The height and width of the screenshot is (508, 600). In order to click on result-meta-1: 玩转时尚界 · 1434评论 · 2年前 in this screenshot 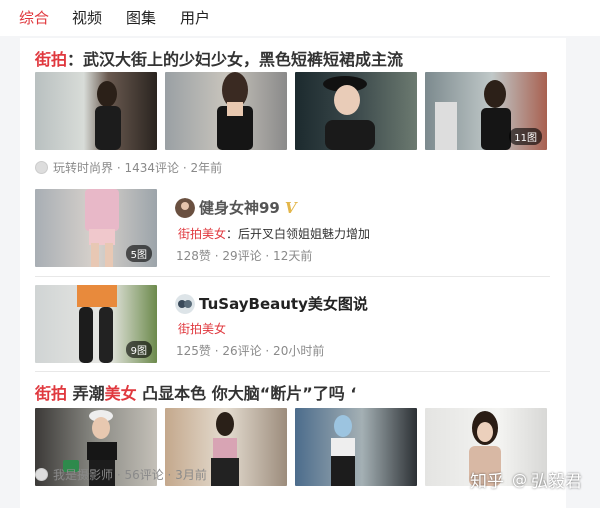, I will do `click(128, 167)`.